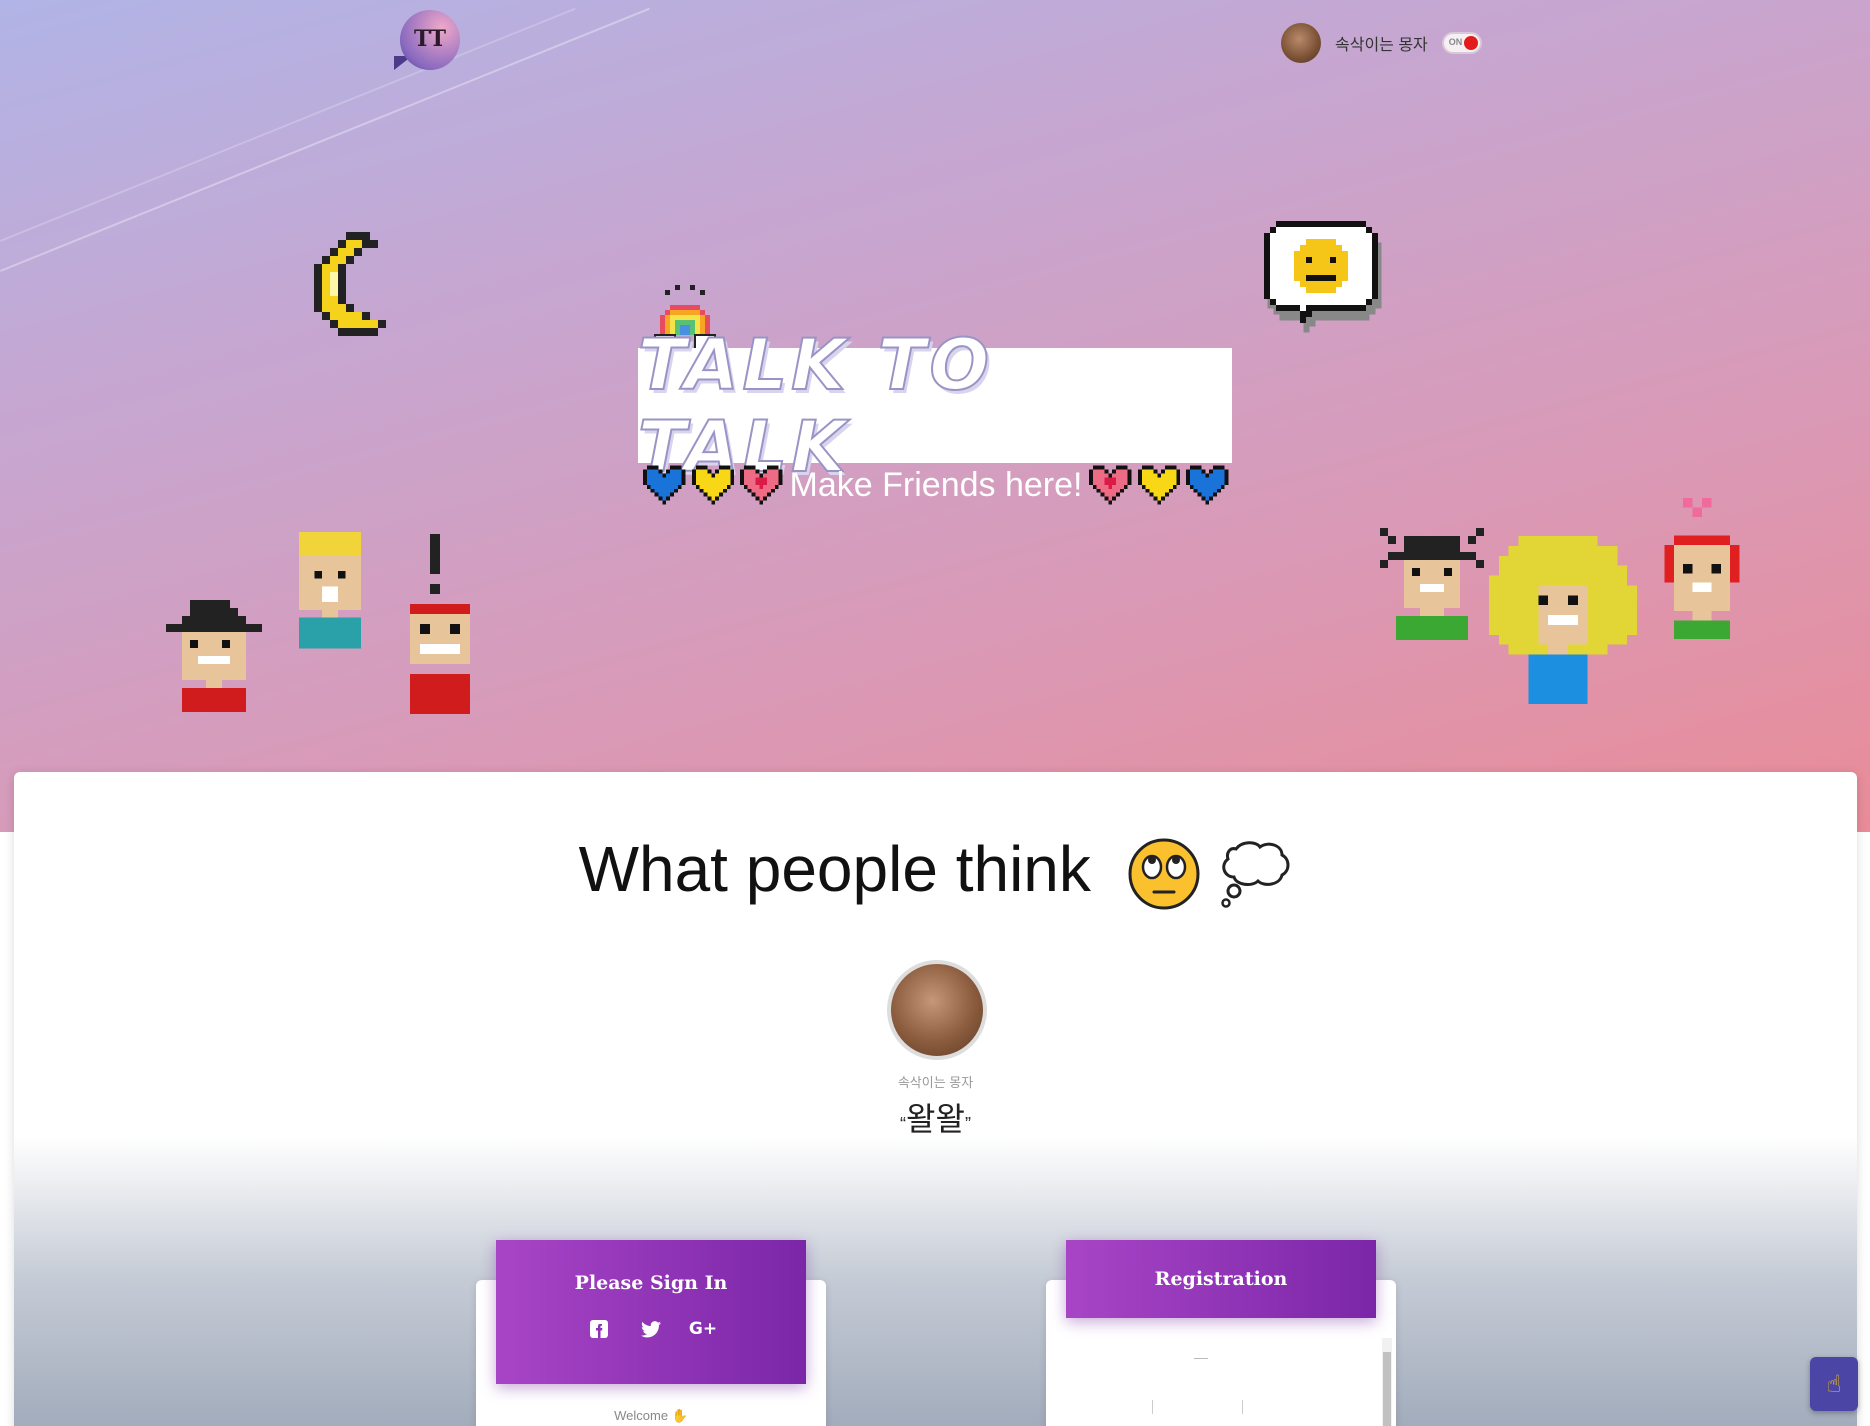 This screenshot has width=1870, height=1426. I want to click on thought-bubble-icon, so click(1255, 874).